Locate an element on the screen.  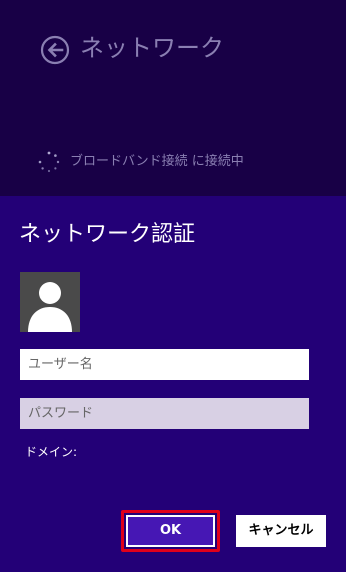
avatar is located at coordinates (50, 302).